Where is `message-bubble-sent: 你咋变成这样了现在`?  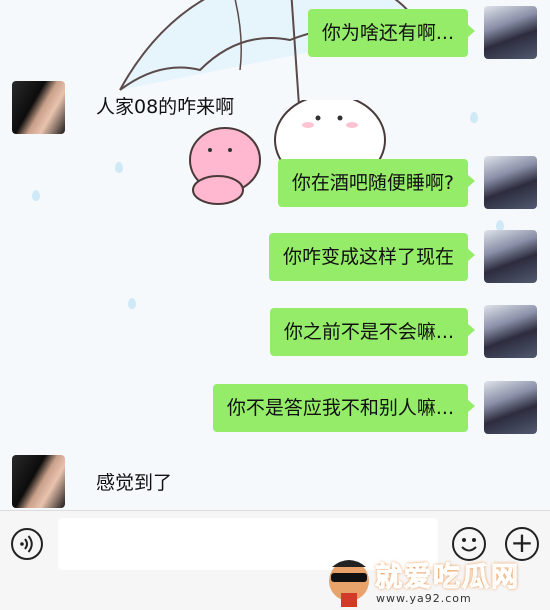
message-bubble-sent: 你咋变成这样了现在 is located at coordinates (372, 257).